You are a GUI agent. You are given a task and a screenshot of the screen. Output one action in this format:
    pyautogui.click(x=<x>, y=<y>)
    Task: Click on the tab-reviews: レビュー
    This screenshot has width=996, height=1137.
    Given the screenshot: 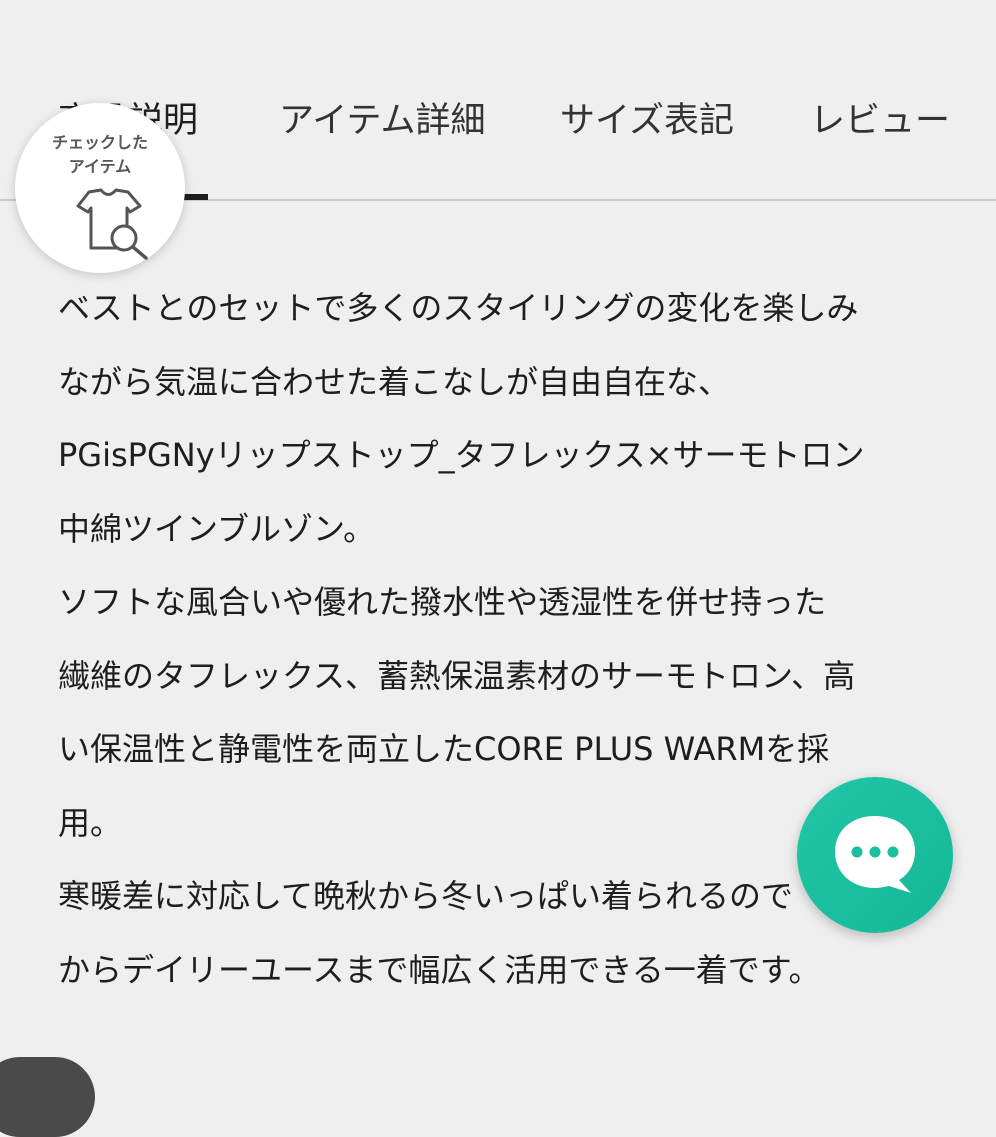 What is the action you would take?
    pyautogui.click(x=880, y=121)
    